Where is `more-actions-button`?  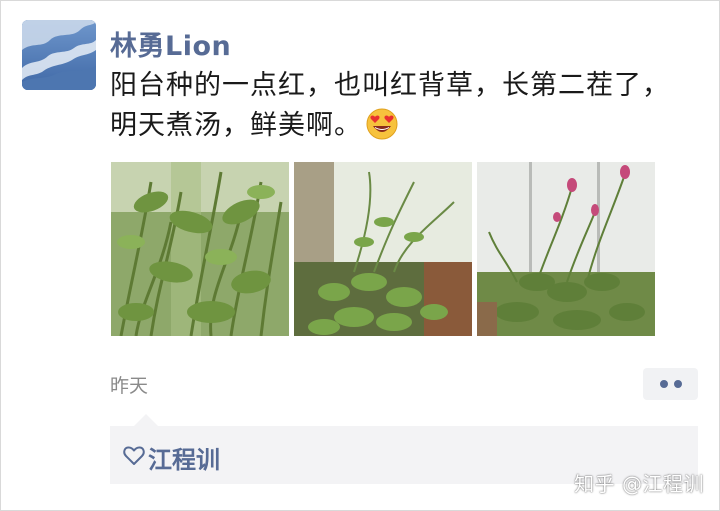
more-actions-button is located at coordinates (670, 384).